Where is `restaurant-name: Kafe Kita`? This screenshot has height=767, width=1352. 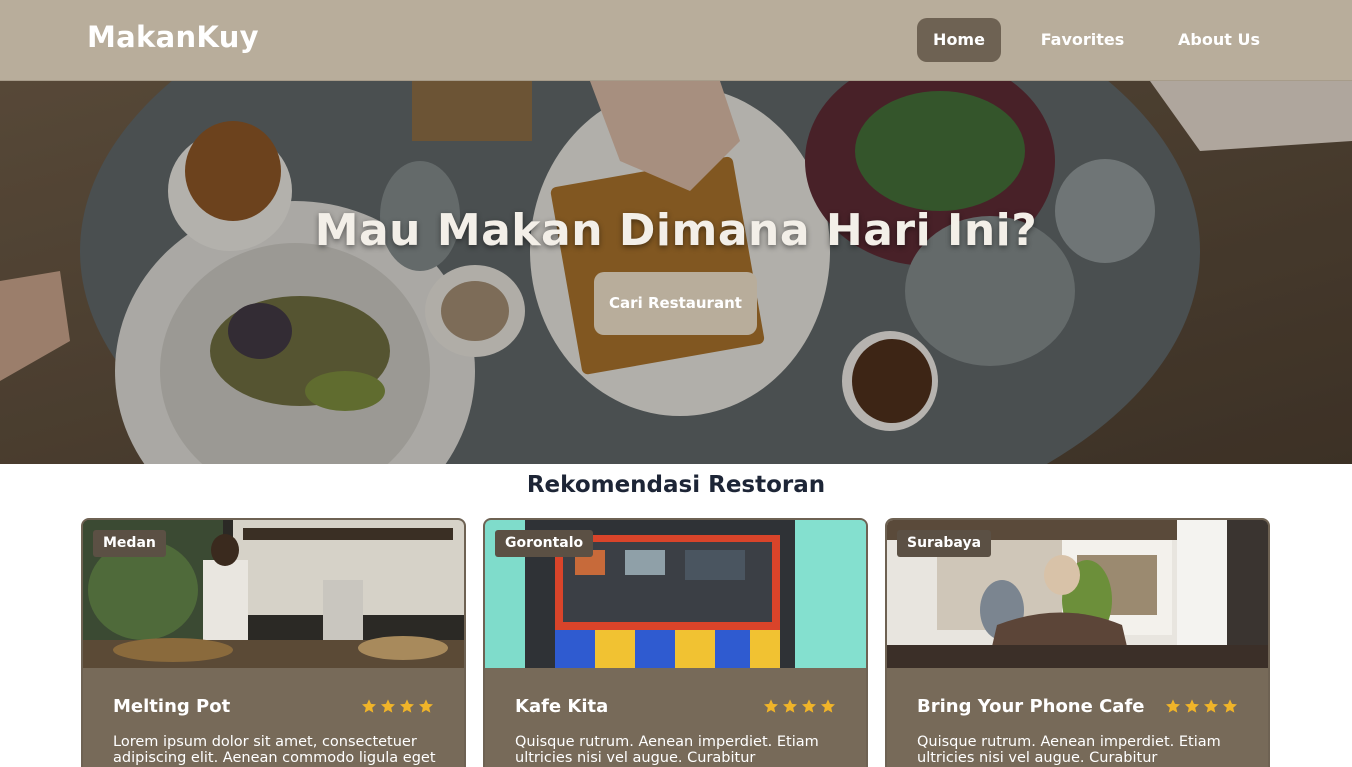
restaurant-name: Kafe Kita is located at coordinates (561, 706).